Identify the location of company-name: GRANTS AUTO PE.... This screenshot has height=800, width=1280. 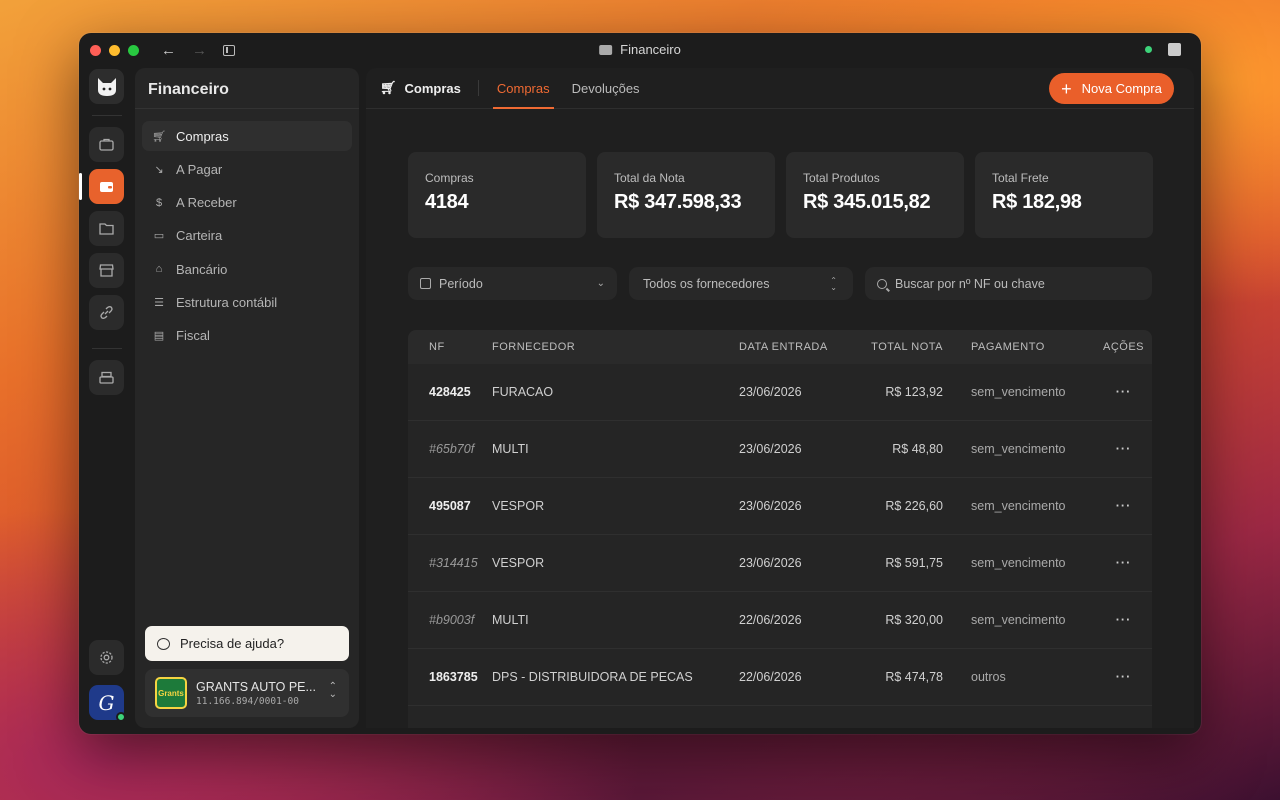
(256, 686).